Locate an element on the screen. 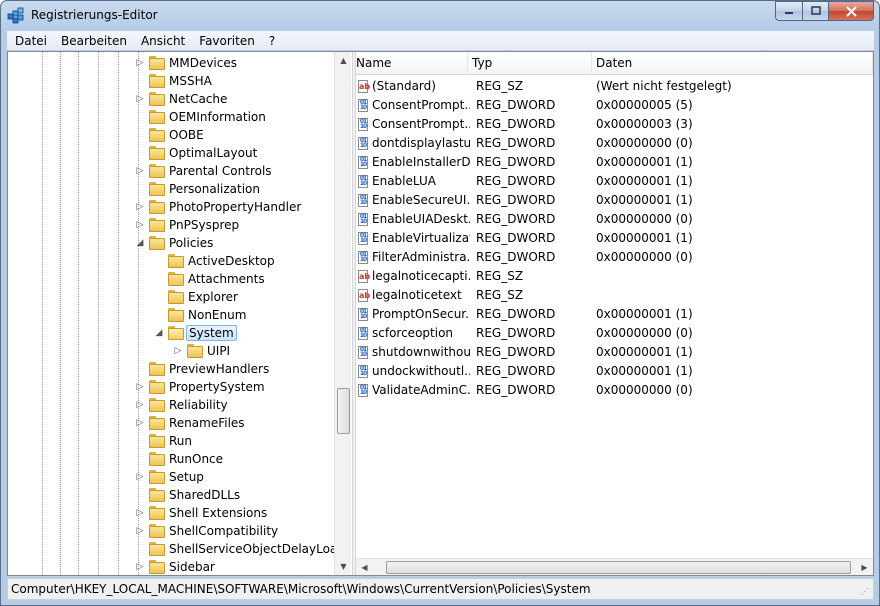 This screenshot has height=606, width=880. tree-item: ActiveDesktop is located at coordinates (171, 261).